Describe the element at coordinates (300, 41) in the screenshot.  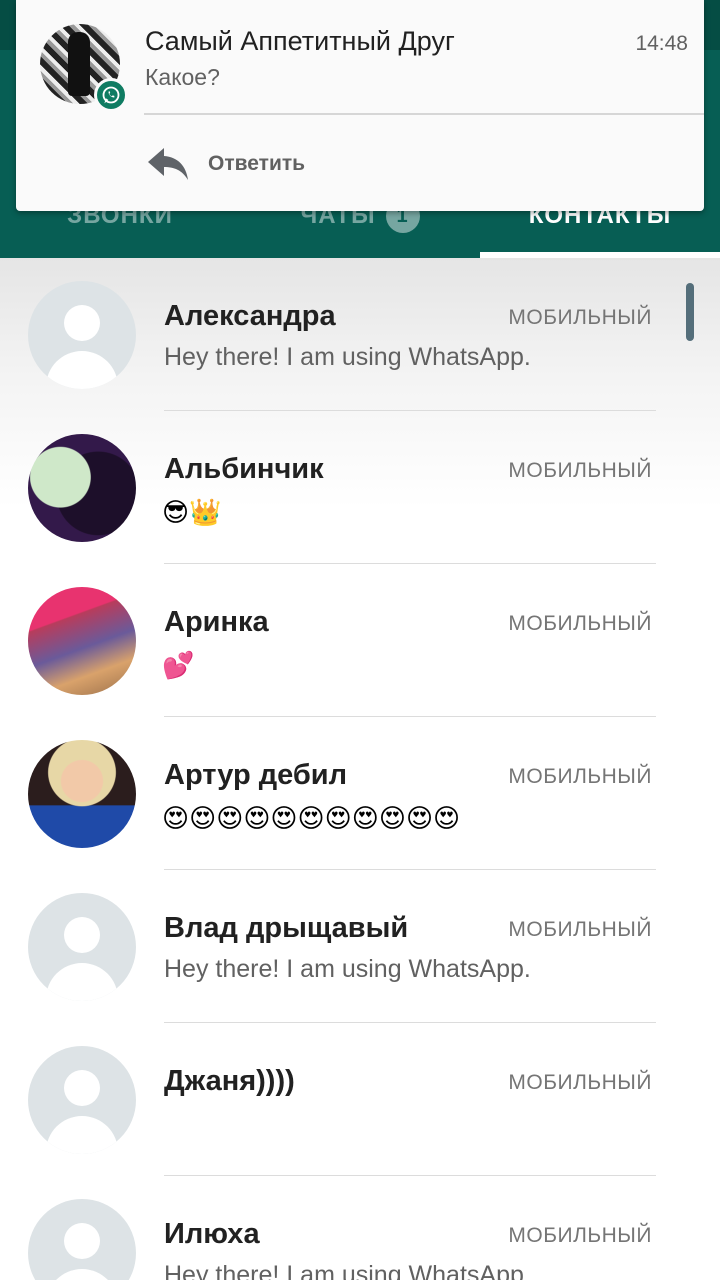
I see `notification-title: Самый Аппетитный Друг` at that location.